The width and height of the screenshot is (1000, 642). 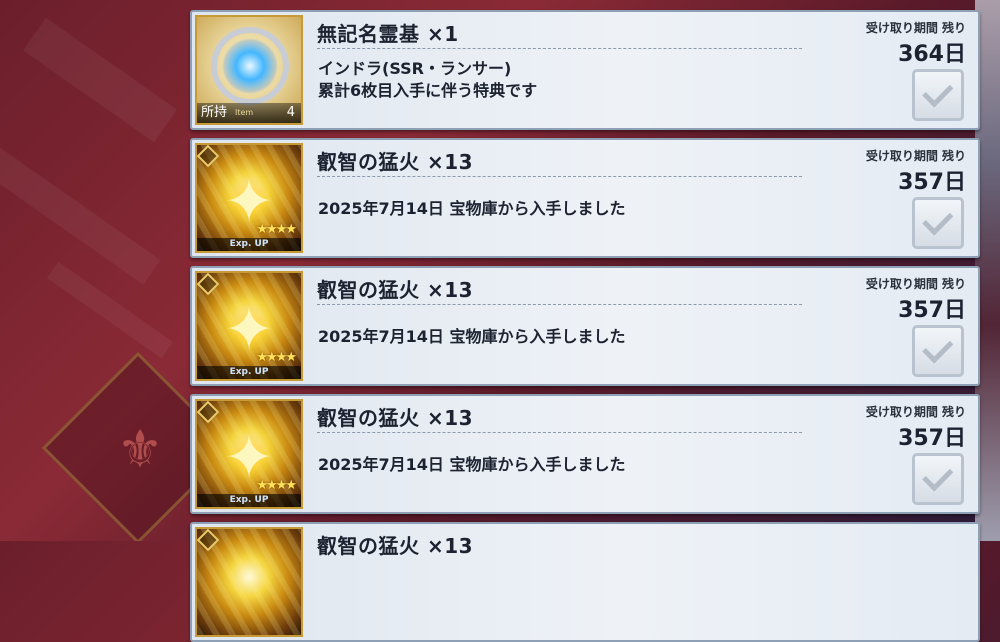 What do you see at coordinates (244, 112) in the screenshot?
I see `owned-sub-label: Item` at bounding box center [244, 112].